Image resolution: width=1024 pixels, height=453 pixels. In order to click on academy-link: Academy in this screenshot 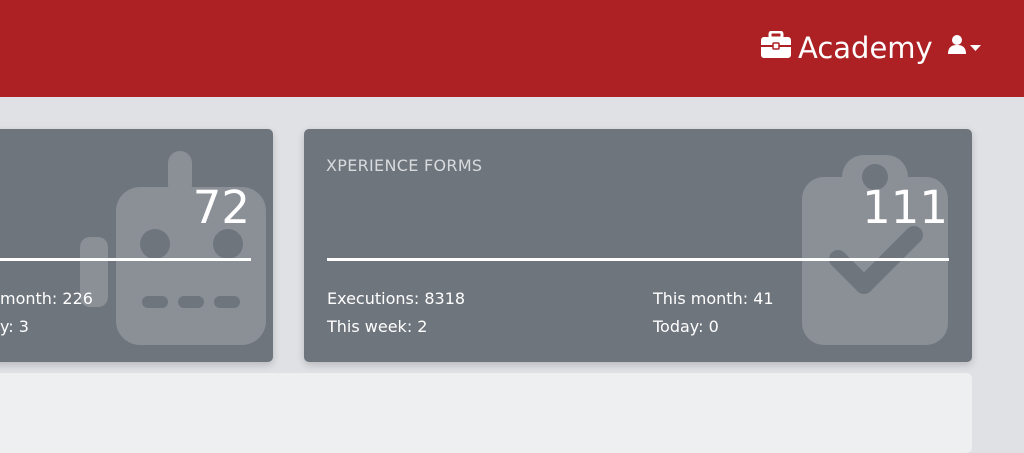, I will do `click(846, 48)`.